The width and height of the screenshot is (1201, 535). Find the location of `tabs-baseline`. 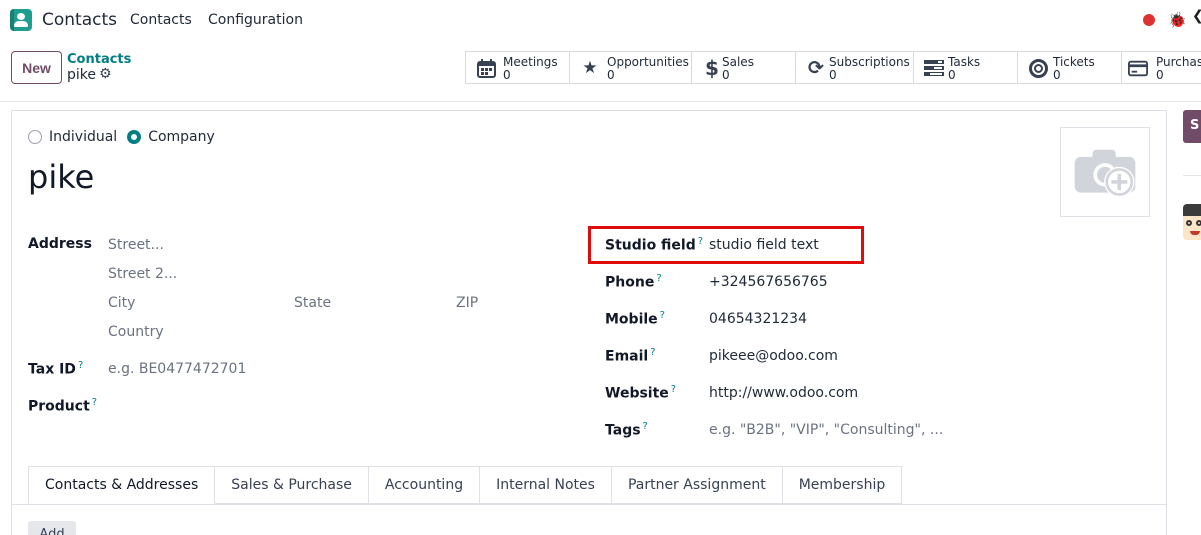

tabs-baseline is located at coordinates (589, 504).